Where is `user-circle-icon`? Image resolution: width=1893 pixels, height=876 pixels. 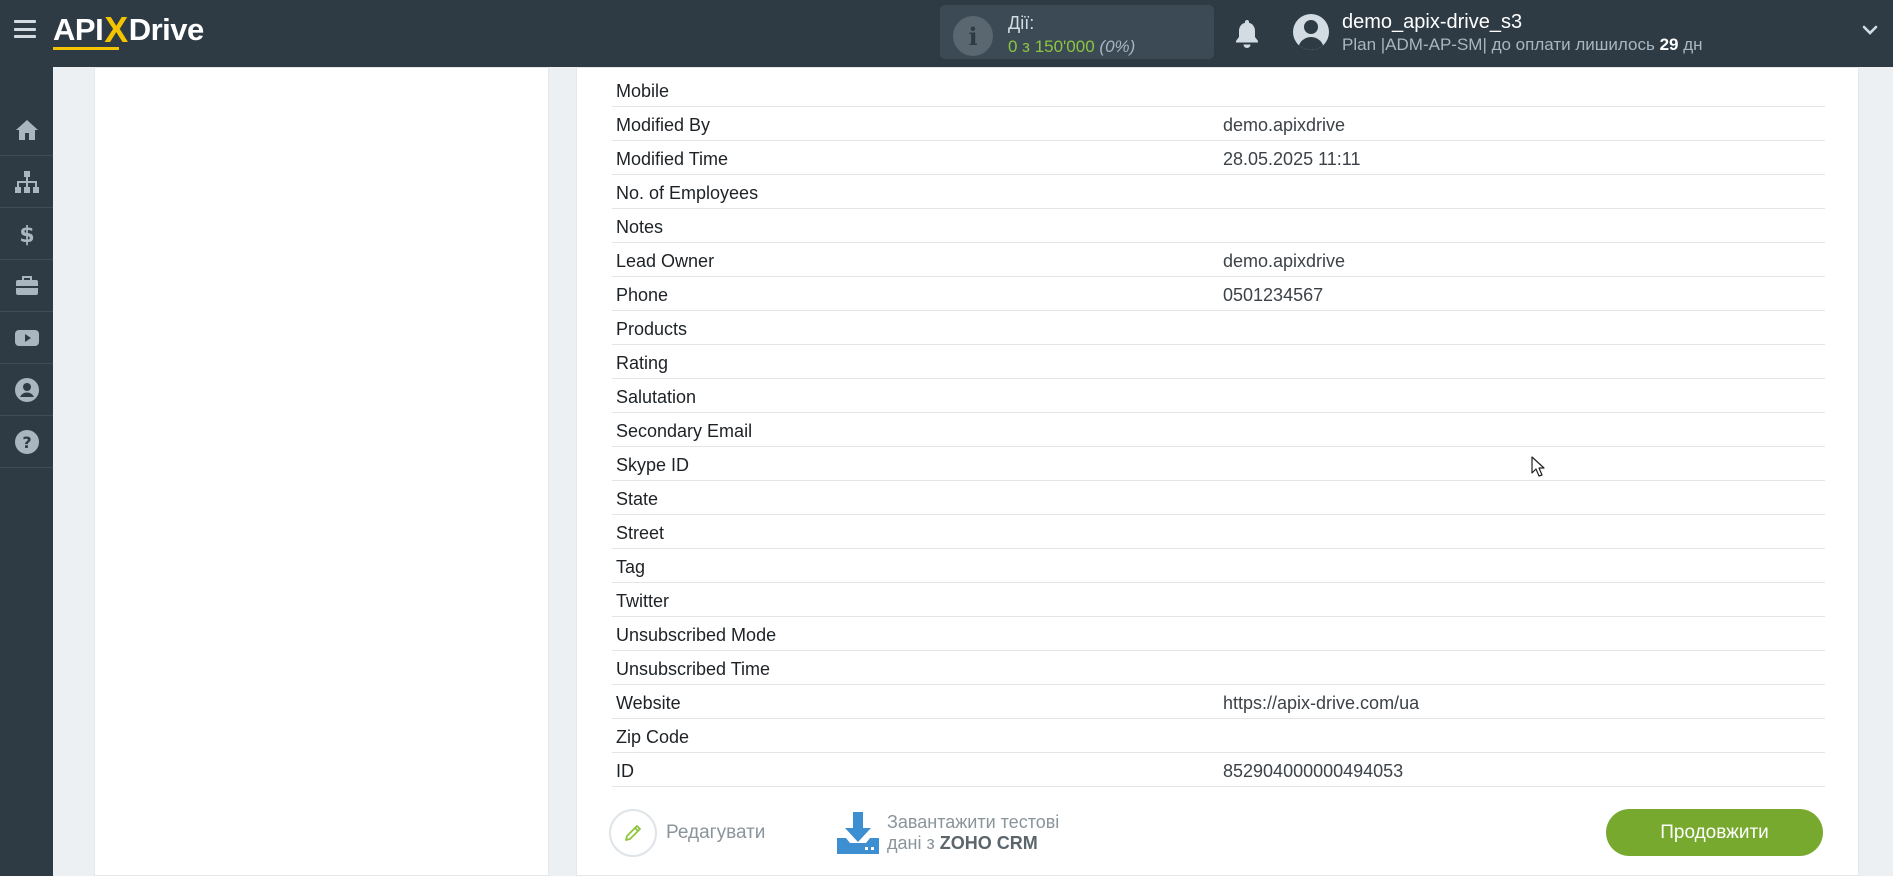
user-circle-icon is located at coordinates (26, 389).